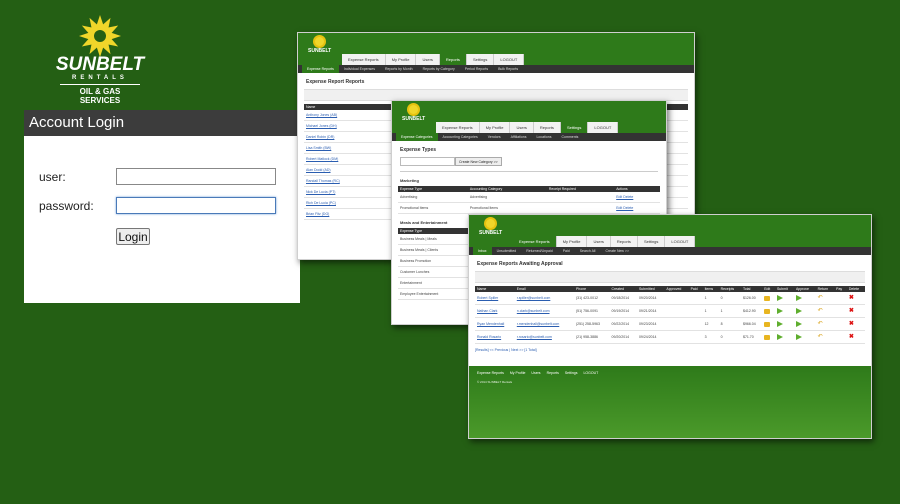 The height and width of the screenshot is (504, 900). What do you see at coordinates (196, 176) in the screenshot?
I see `user-input` at bounding box center [196, 176].